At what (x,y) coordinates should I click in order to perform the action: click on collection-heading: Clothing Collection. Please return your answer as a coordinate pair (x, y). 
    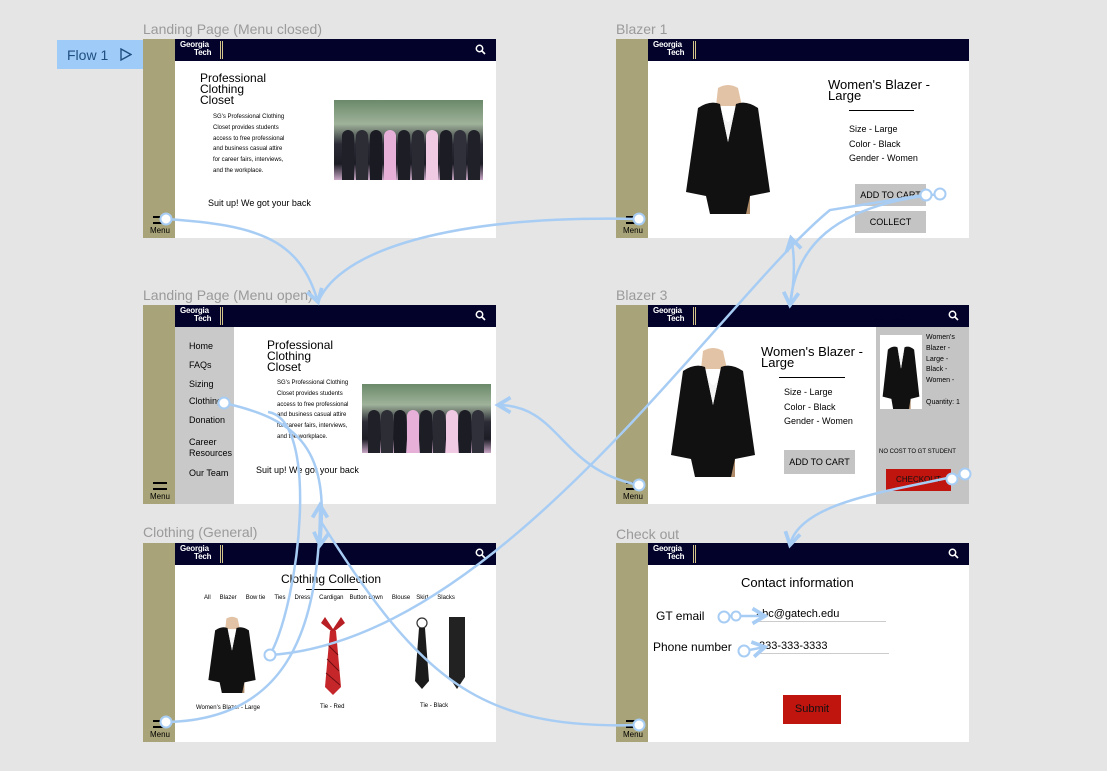
    Looking at the image, I should click on (331, 579).